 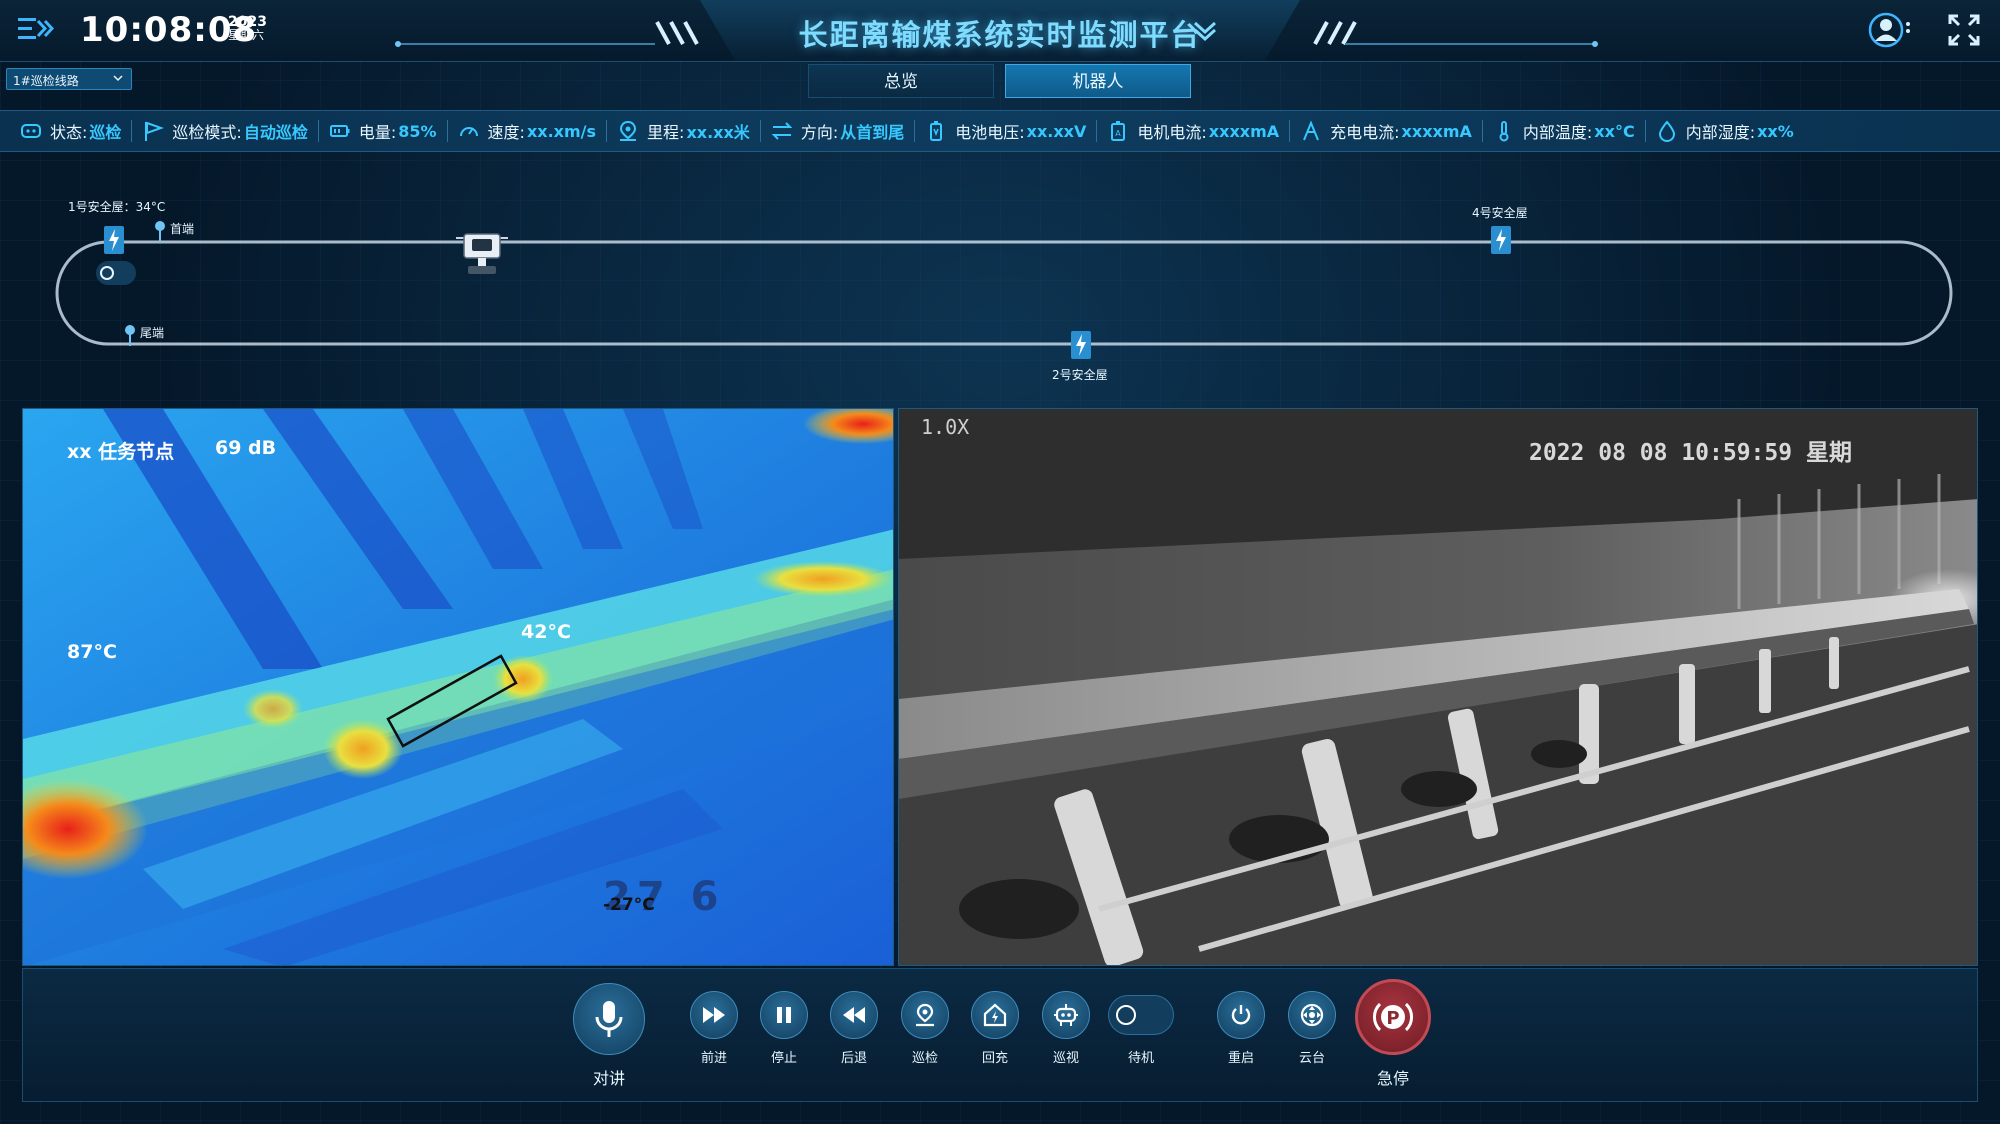 What do you see at coordinates (1080, 375) in the screenshot?
I see `safety-shelter-2-label: 2号安全屋` at bounding box center [1080, 375].